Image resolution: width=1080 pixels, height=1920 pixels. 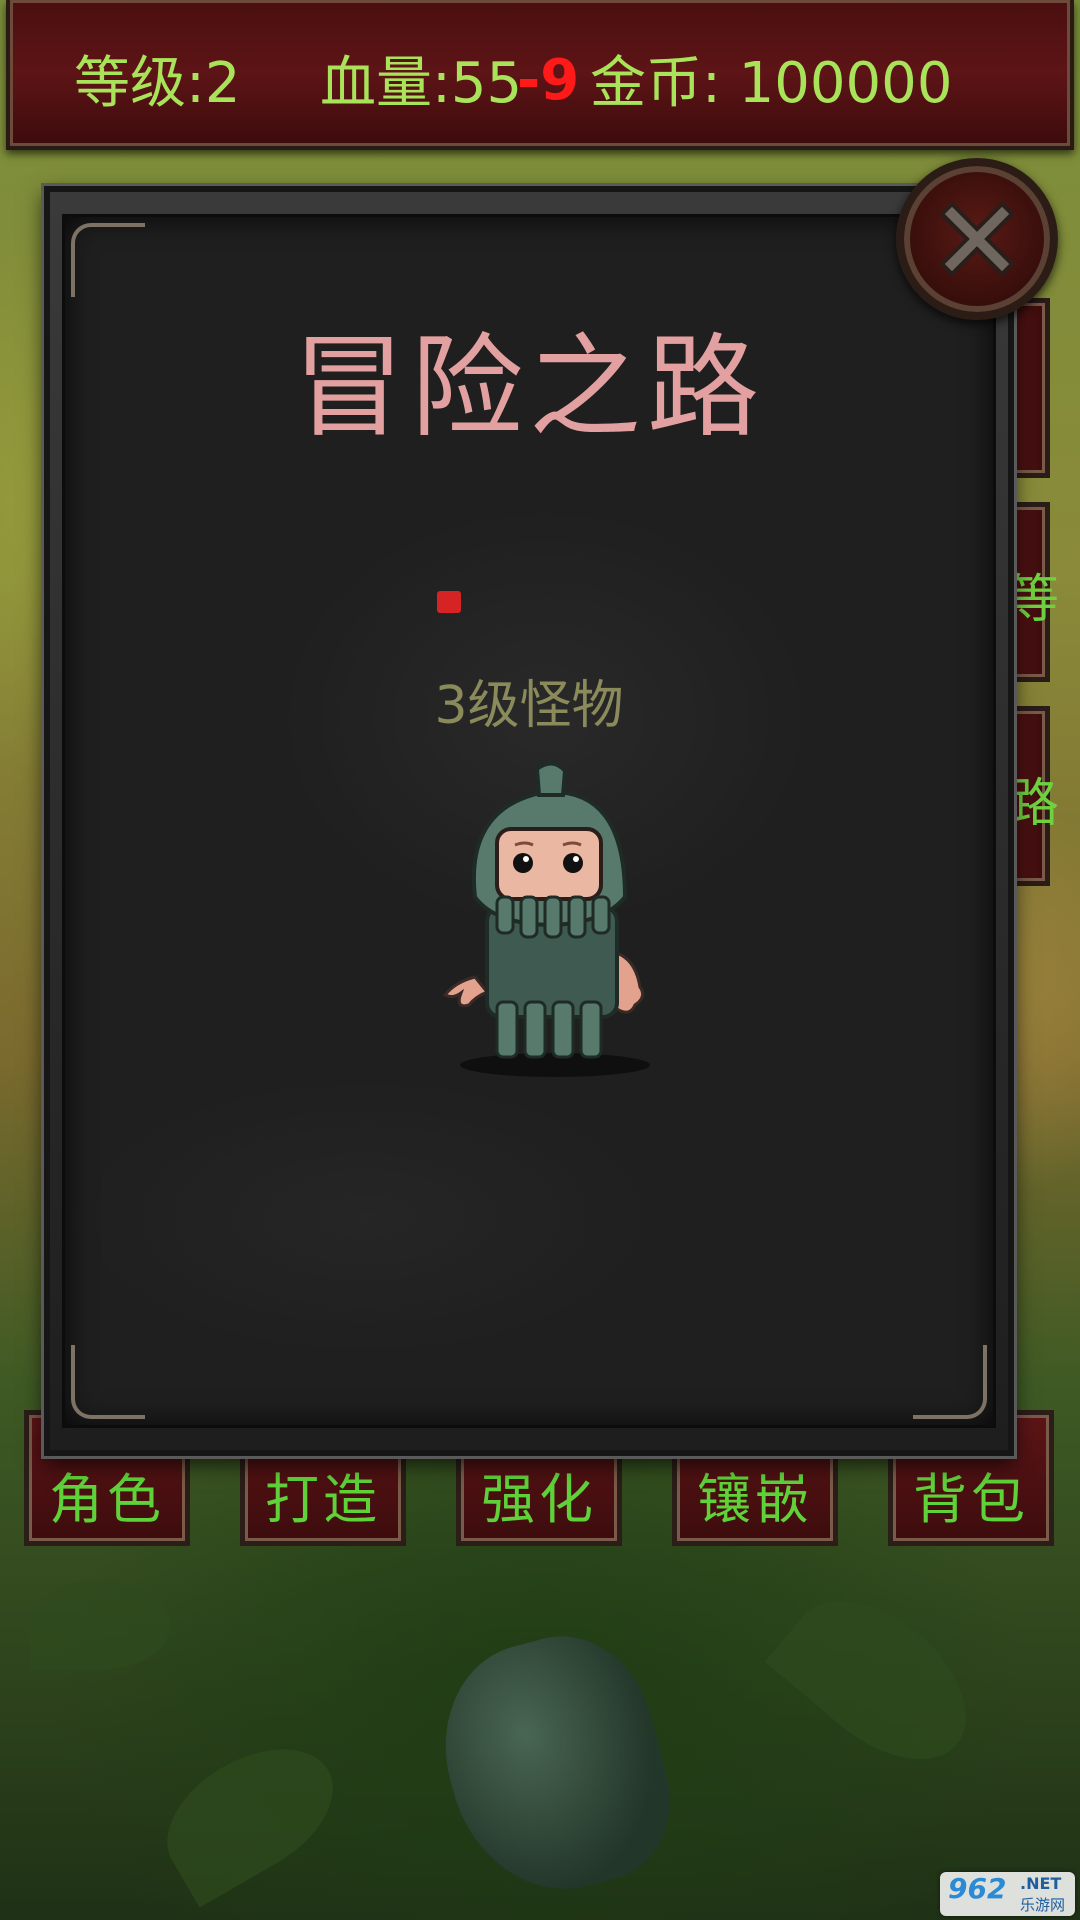 What do you see at coordinates (1033, 600) in the screenshot?
I see `side-button-label: 等` at bounding box center [1033, 600].